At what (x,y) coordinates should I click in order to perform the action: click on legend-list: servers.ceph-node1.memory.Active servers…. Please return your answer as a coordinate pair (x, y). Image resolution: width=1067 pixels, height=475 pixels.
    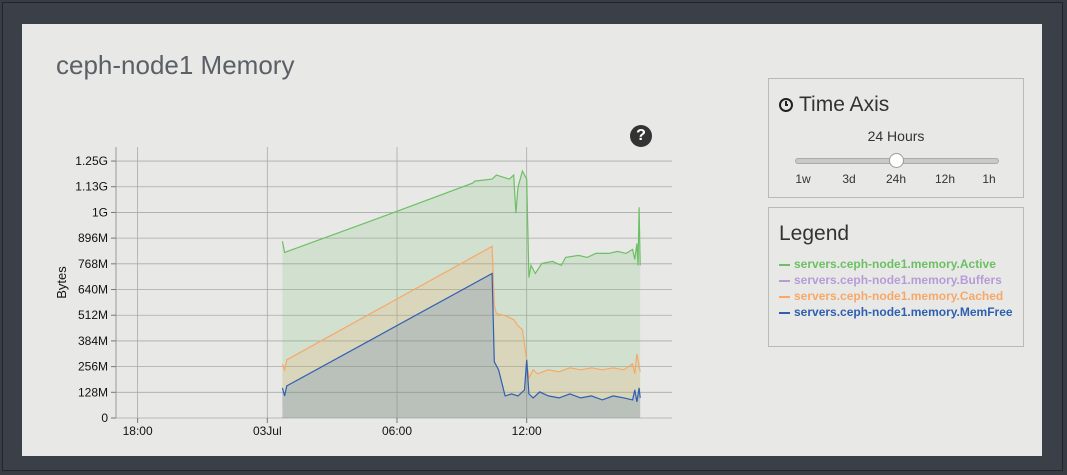
    Looking at the image, I should click on (899, 288).